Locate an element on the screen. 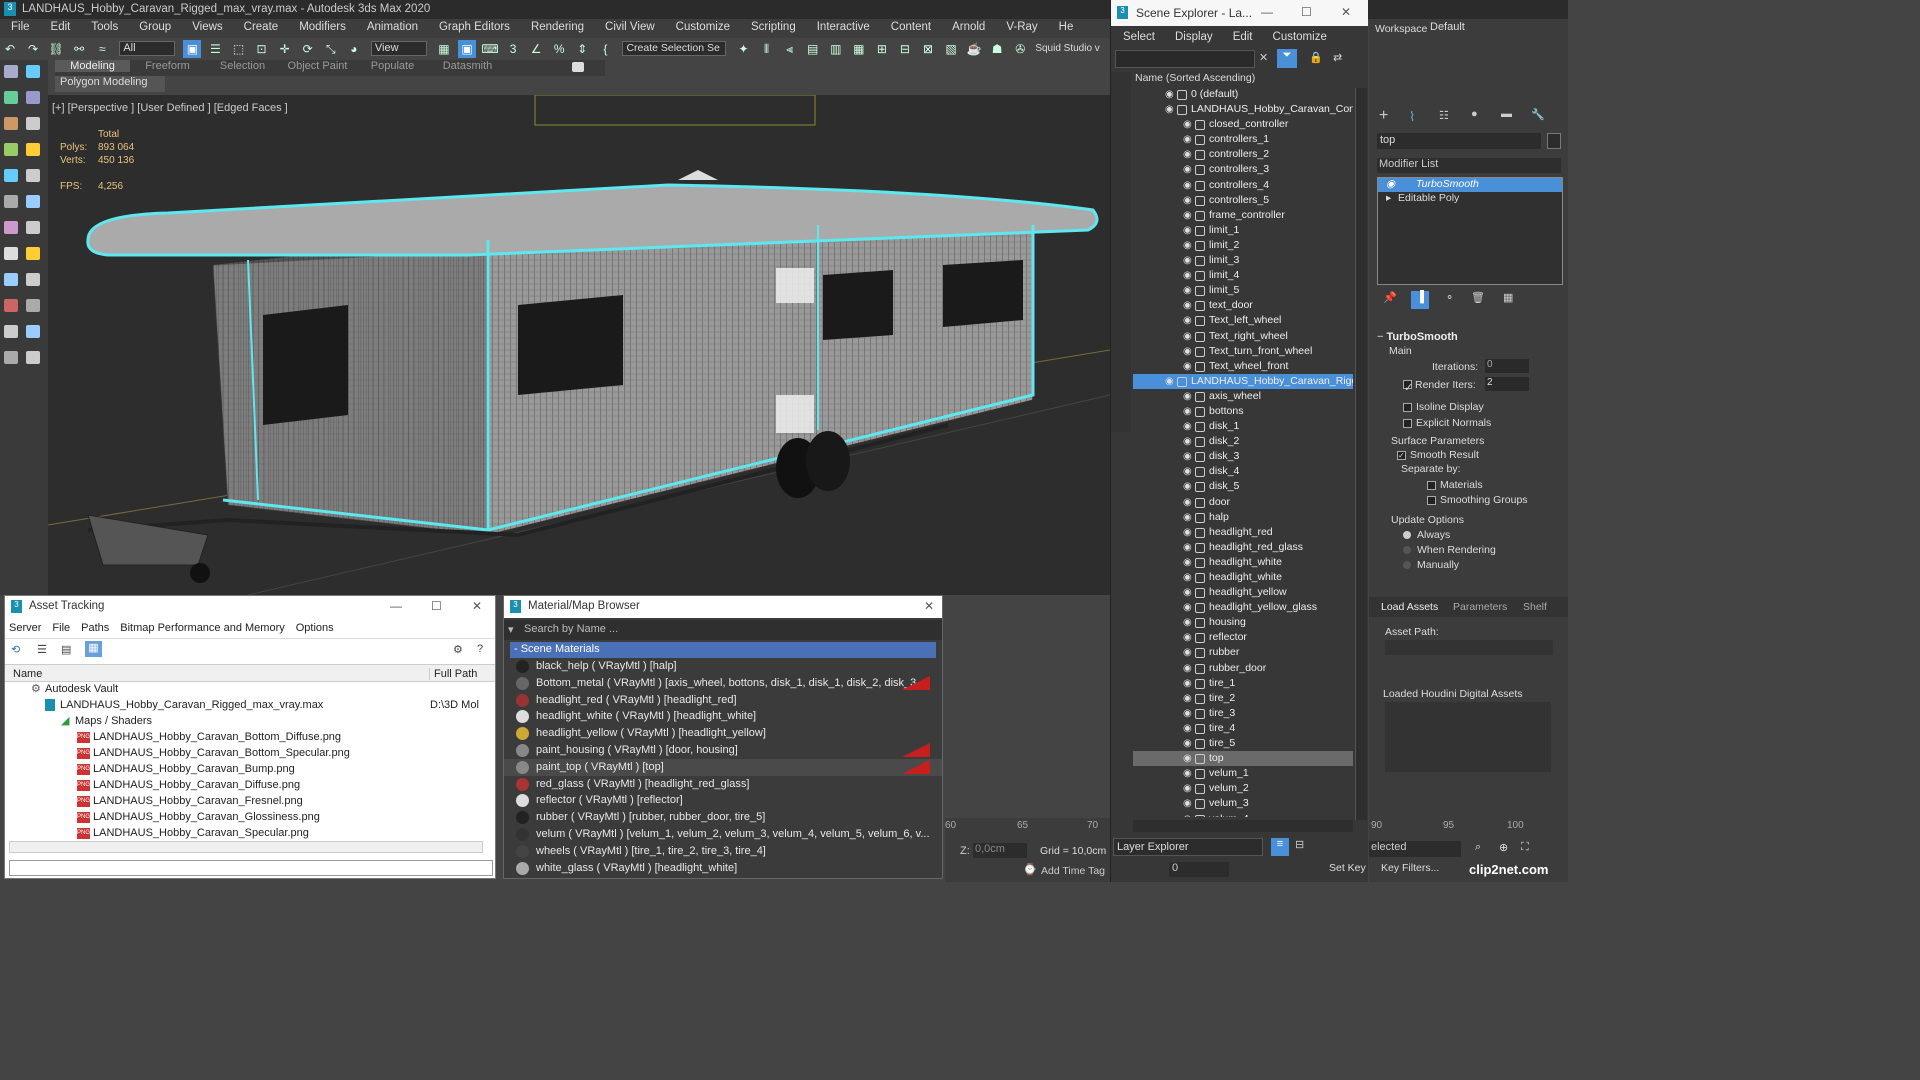 Image resolution: width=1920 pixels, height=1080 pixels. asset-row-maps: ◢ Maps / Shaders is located at coordinates (250, 722).